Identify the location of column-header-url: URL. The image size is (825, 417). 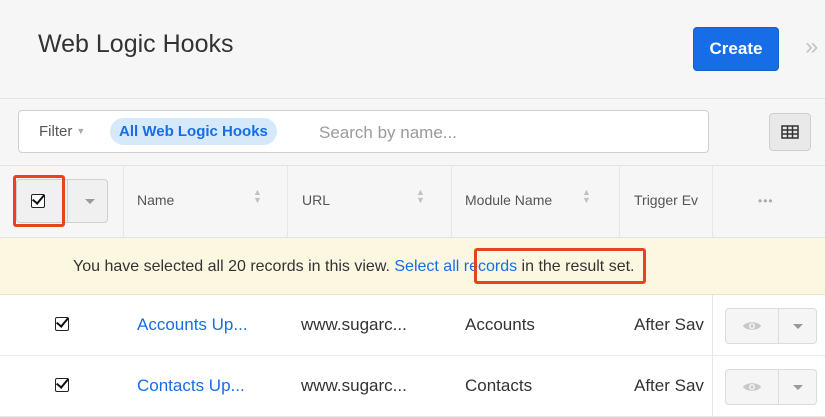
(316, 200).